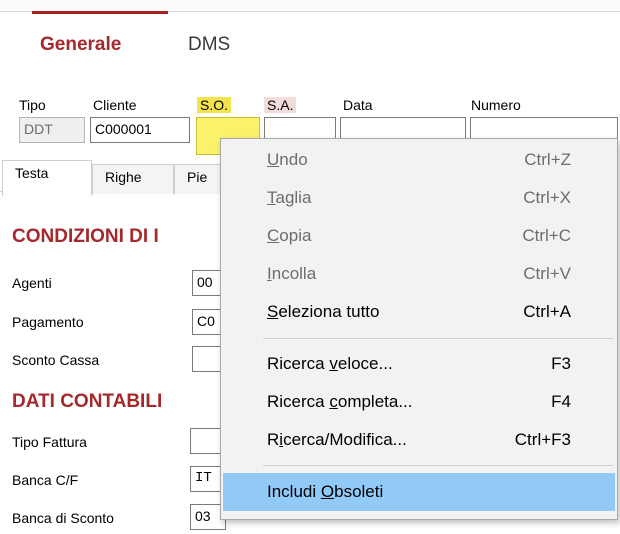 This screenshot has height=534, width=620. Describe the element at coordinates (214, 105) in the screenshot. I see `label-so: S.O.` at that location.